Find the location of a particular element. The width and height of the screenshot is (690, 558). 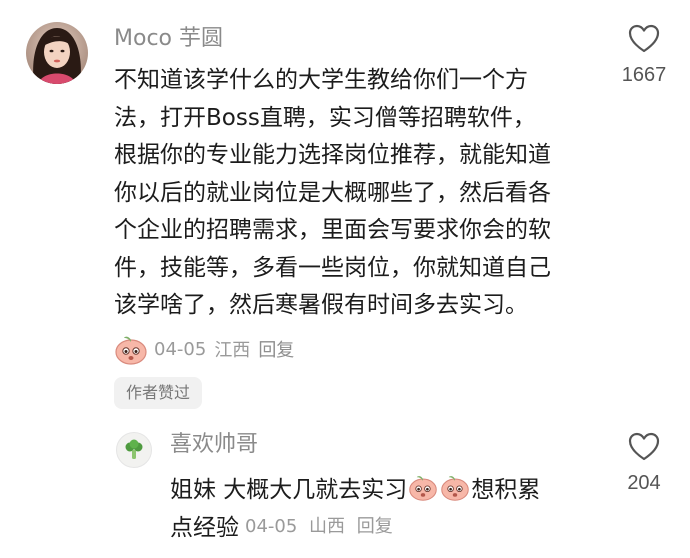

comment-location: 江西 is located at coordinates (232, 350).